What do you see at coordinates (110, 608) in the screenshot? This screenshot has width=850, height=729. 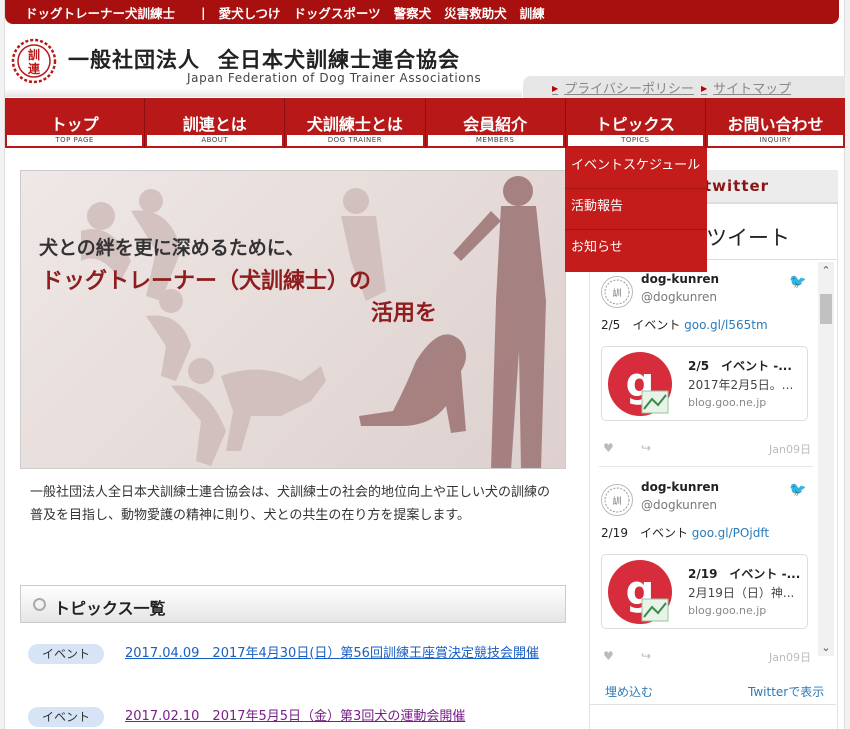 I see `topics-heading: トピックス一覧` at bounding box center [110, 608].